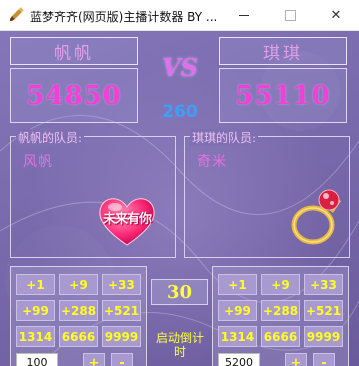 This screenshot has width=359, height=366. What do you see at coordinates (237, 284) in the screenshot?
I see `right-add-1-button: +1` at bounding box center [237, 284].